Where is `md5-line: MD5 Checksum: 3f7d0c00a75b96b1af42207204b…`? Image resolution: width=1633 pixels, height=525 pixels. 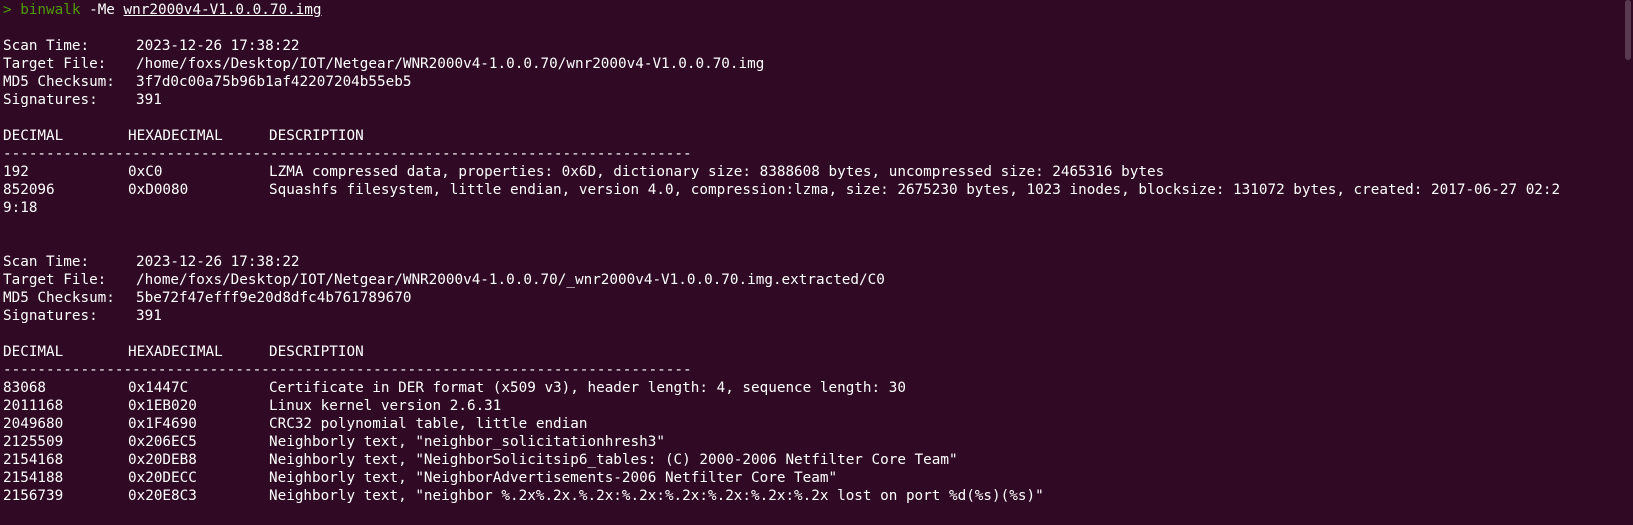
md5-line: MD5 Checksum: 3f7d0c00a75b96b1af42207204b… is located at coordinates (818, 82).